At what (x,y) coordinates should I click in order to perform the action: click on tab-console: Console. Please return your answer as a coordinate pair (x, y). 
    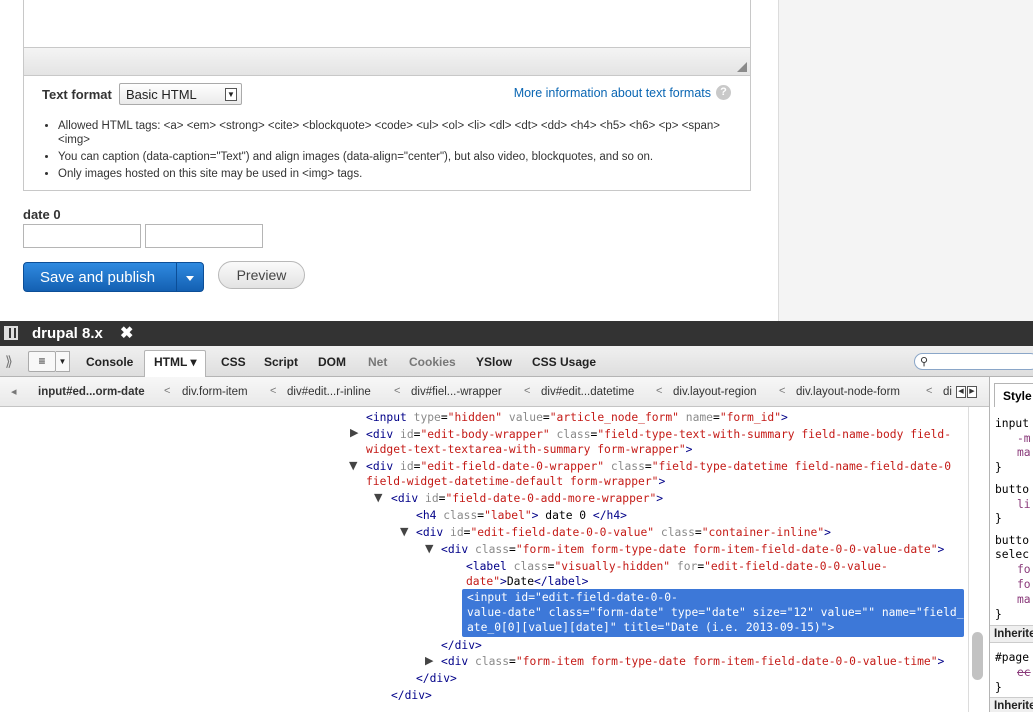
    Looking at the image, I should click on (109, 362).